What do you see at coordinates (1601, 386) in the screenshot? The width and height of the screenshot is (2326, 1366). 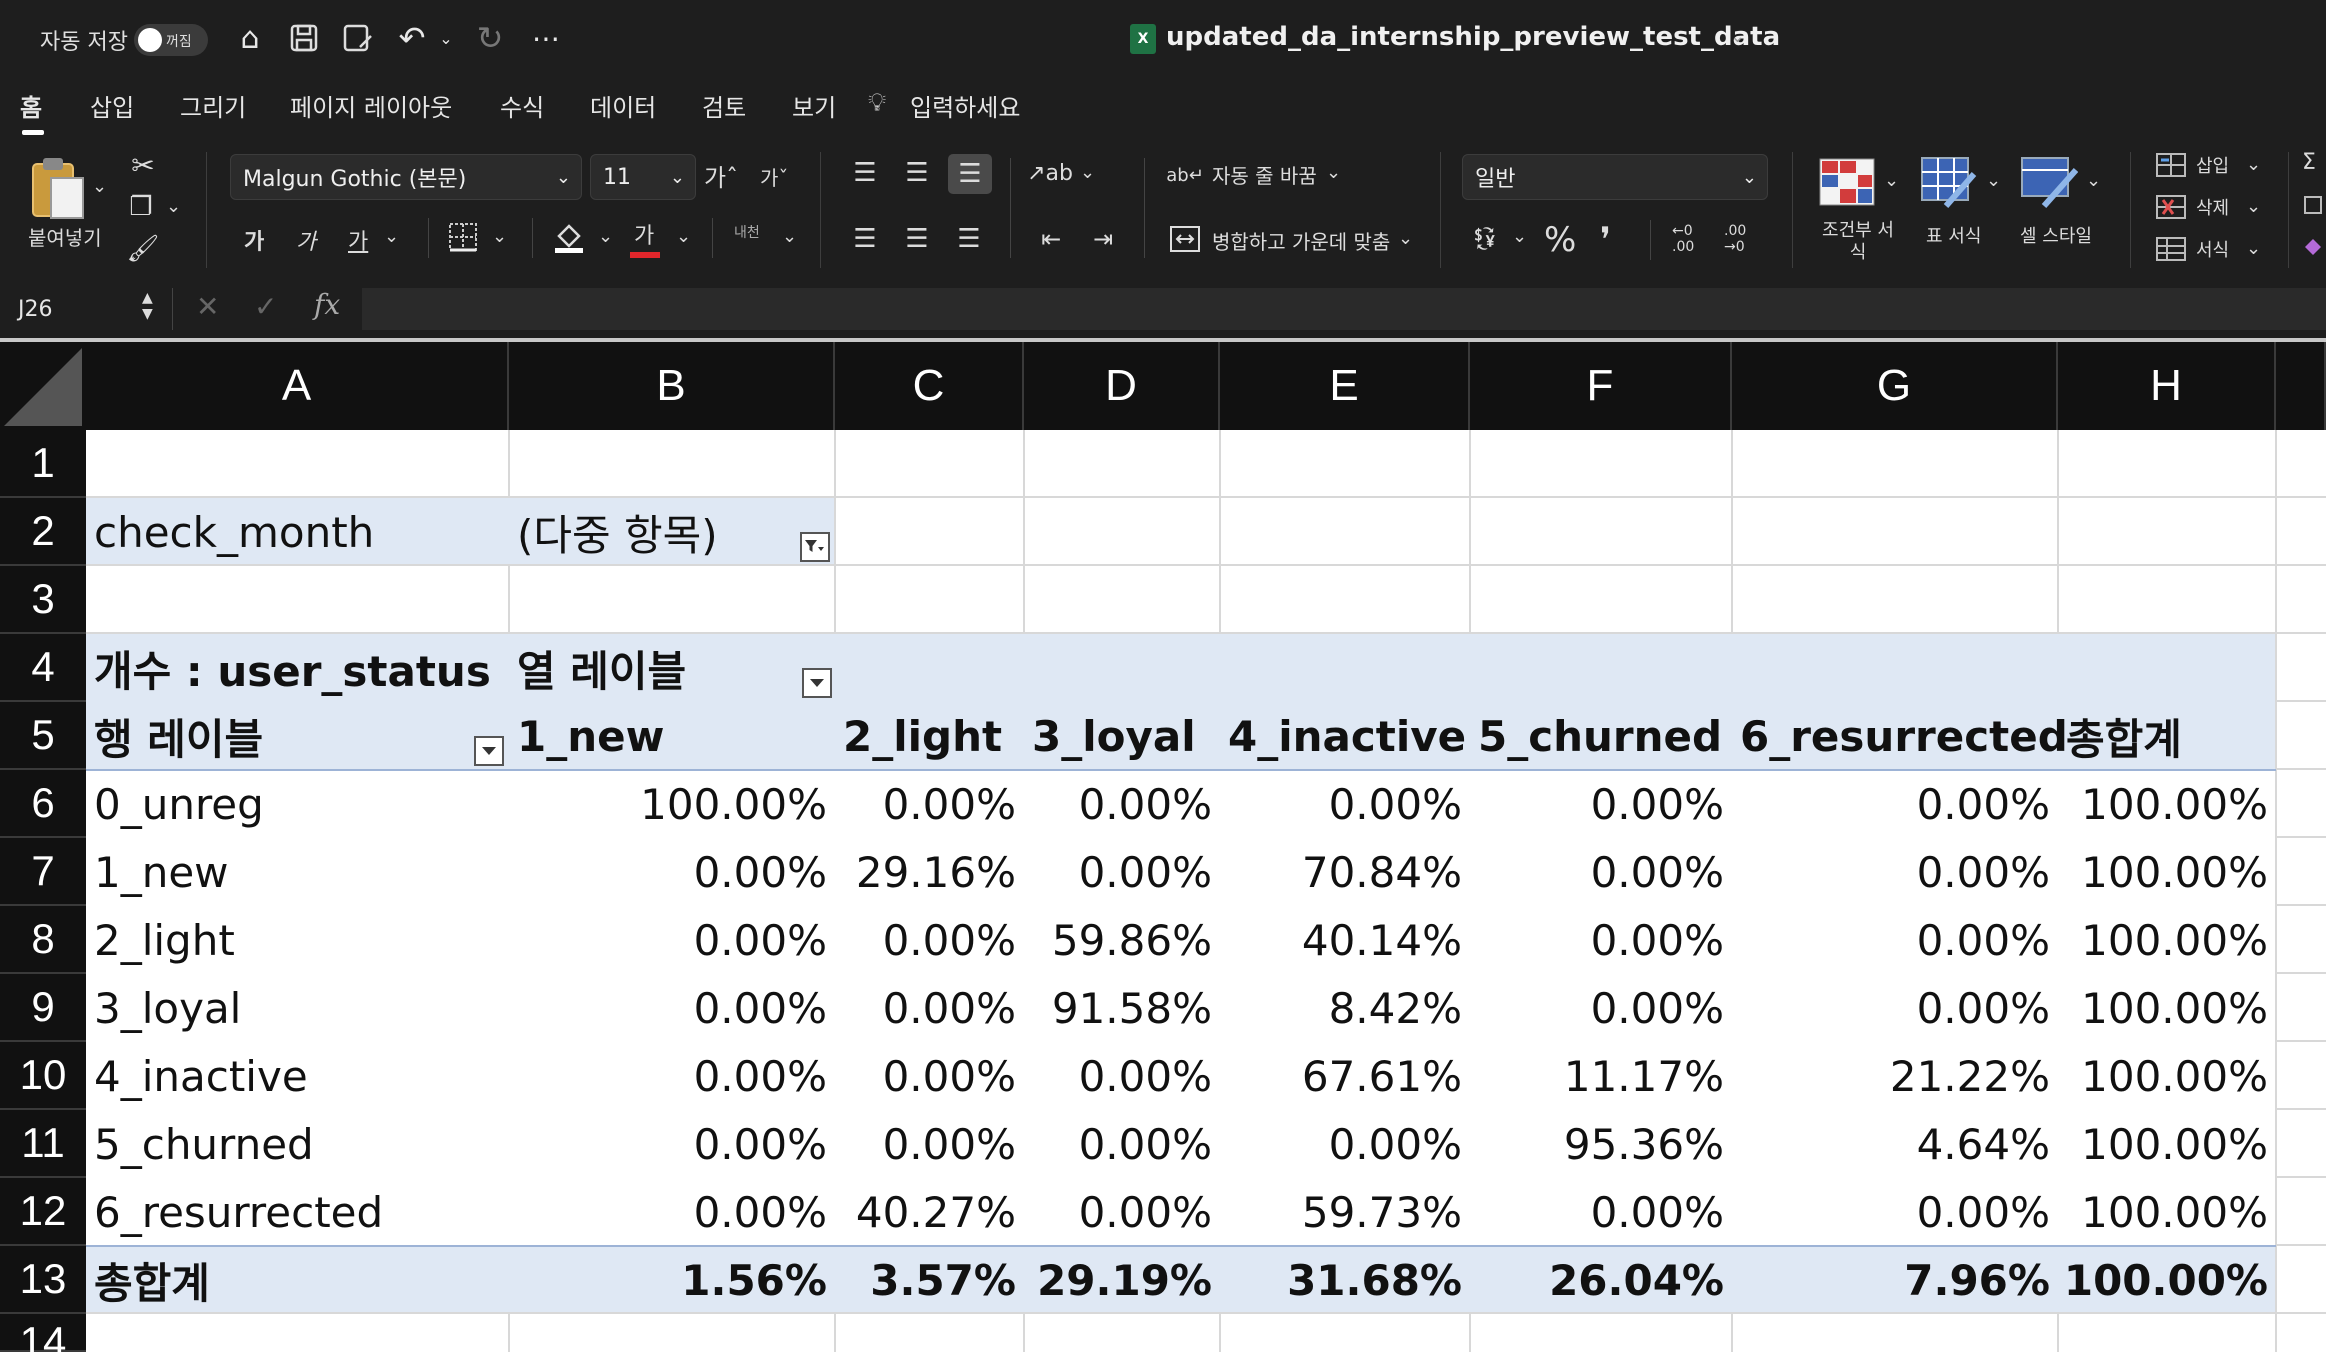 I see `column-header-f: F` at bounding box center [1601, 386].